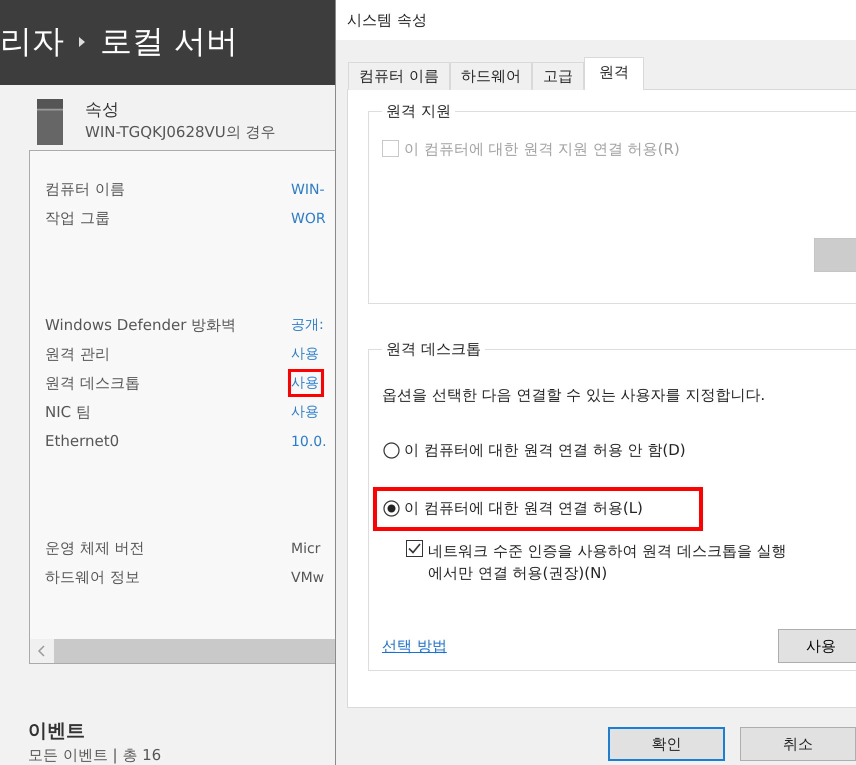  What do you see at coordinates (180, 132) in the screenshot?
I see `server-name: WIN-TGQKJ0628VU의 경우` at bounding box center [180, 132].